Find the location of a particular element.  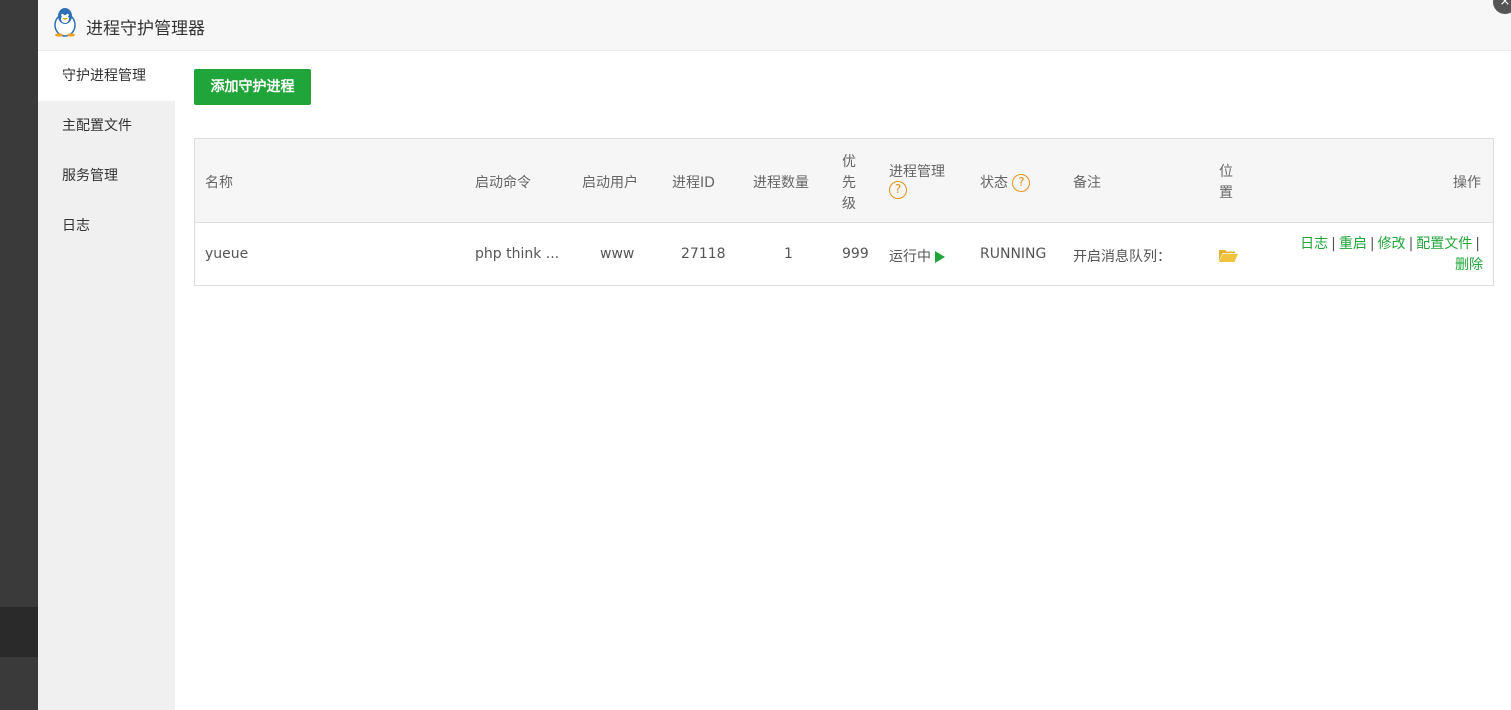

header-status: 状态 ? is located at coordinates (1005, 182).